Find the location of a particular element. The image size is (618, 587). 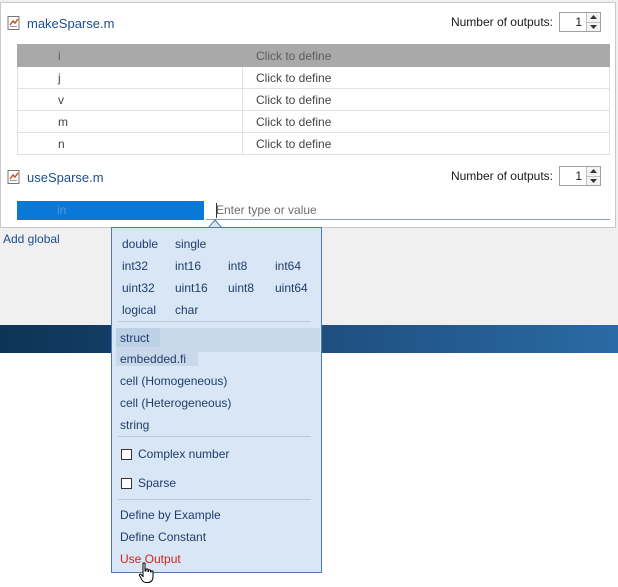

type-option-embedded-fi: embedded.fi is located at coordinates (153, 359).